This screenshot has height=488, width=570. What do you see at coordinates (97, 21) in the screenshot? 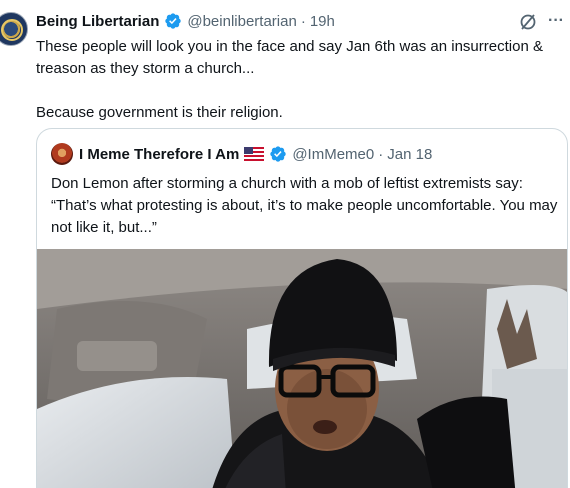
I see `author-name: Being Libertarian` at bounding box center [97, 21].